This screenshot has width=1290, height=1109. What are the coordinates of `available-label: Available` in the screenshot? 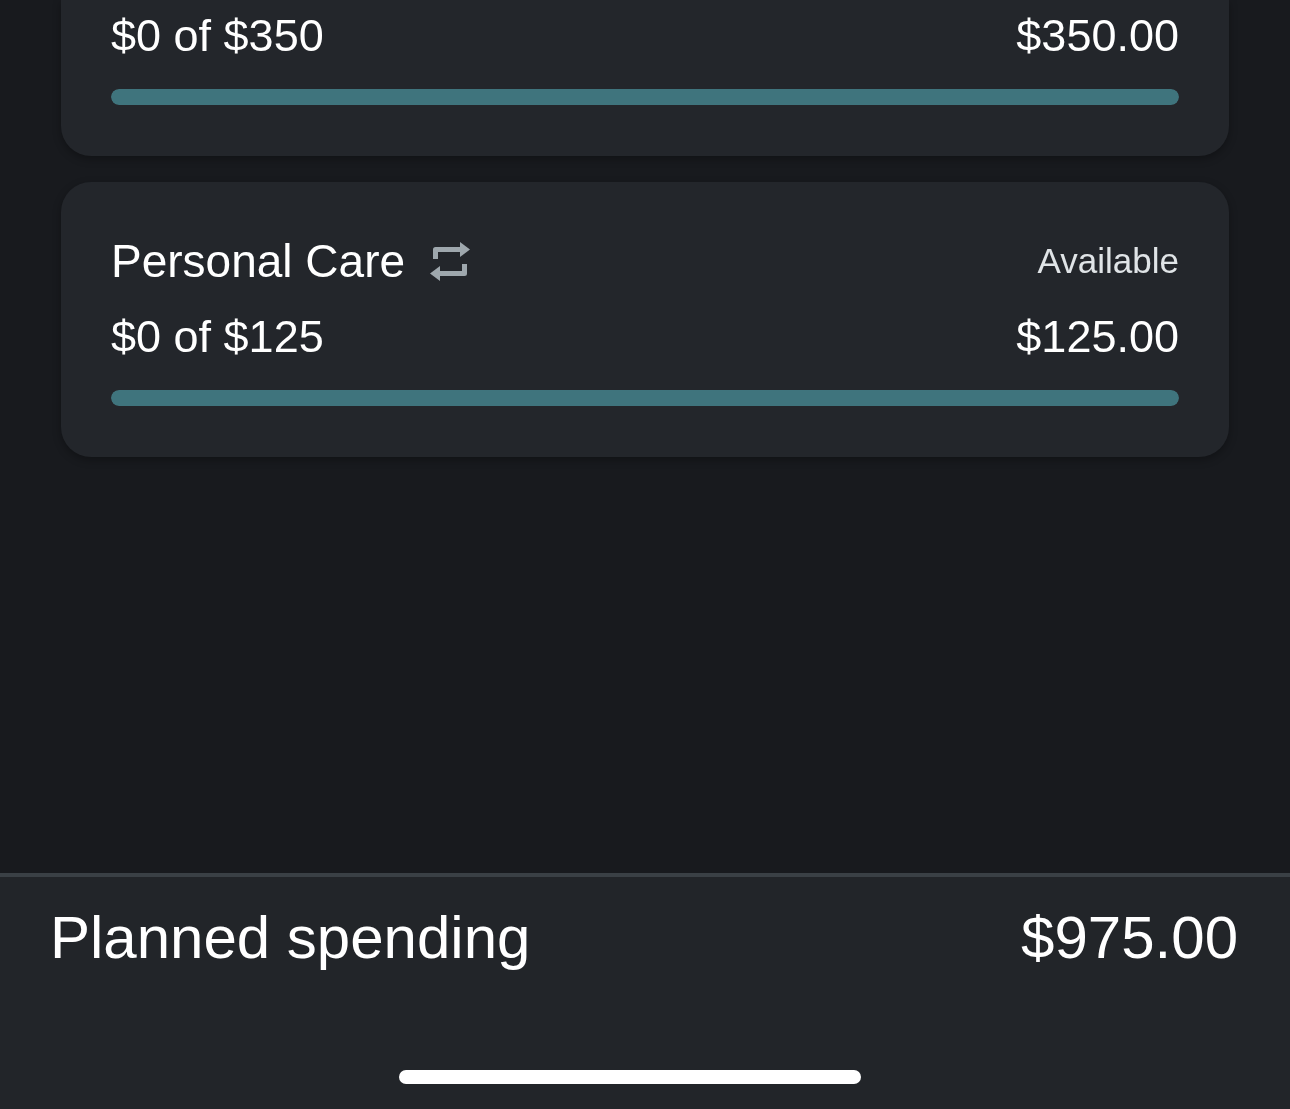 It's located at (1108, 261).